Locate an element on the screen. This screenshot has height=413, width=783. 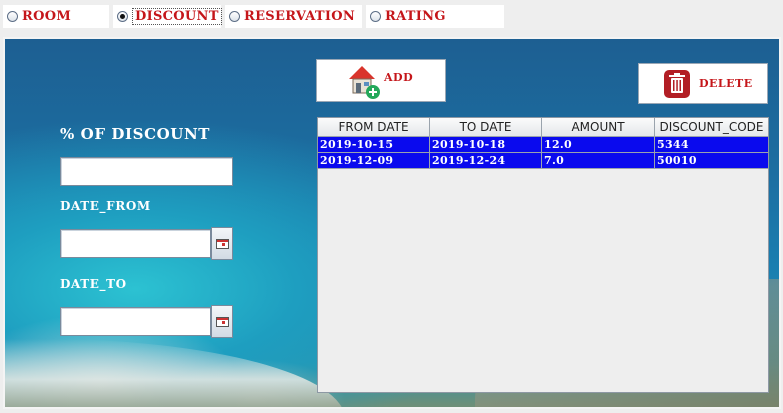
discount-percent-field is located at coordinates (146, 171).